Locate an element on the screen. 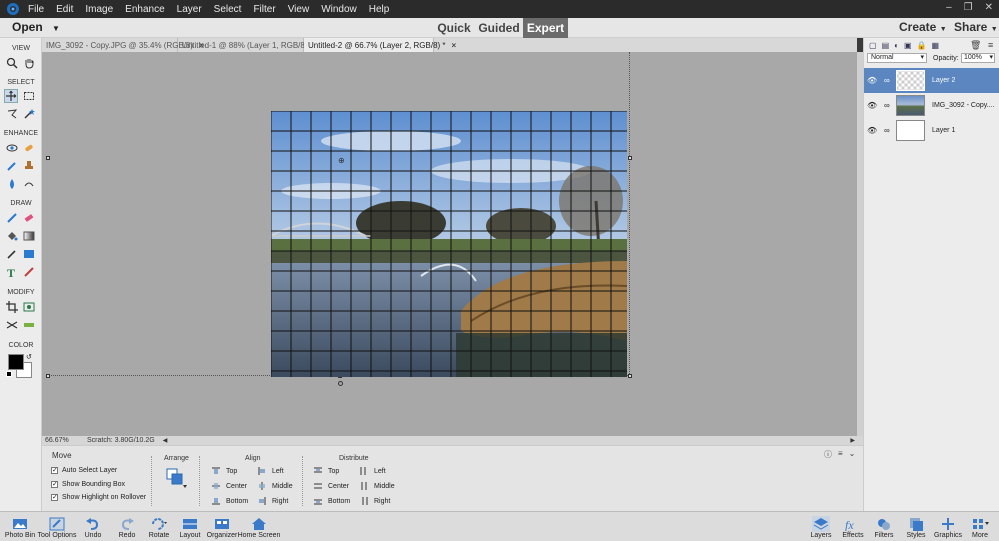 This screenshot has height=541, width=999. marquee-tool-icon is located at coordinates (29, 96).